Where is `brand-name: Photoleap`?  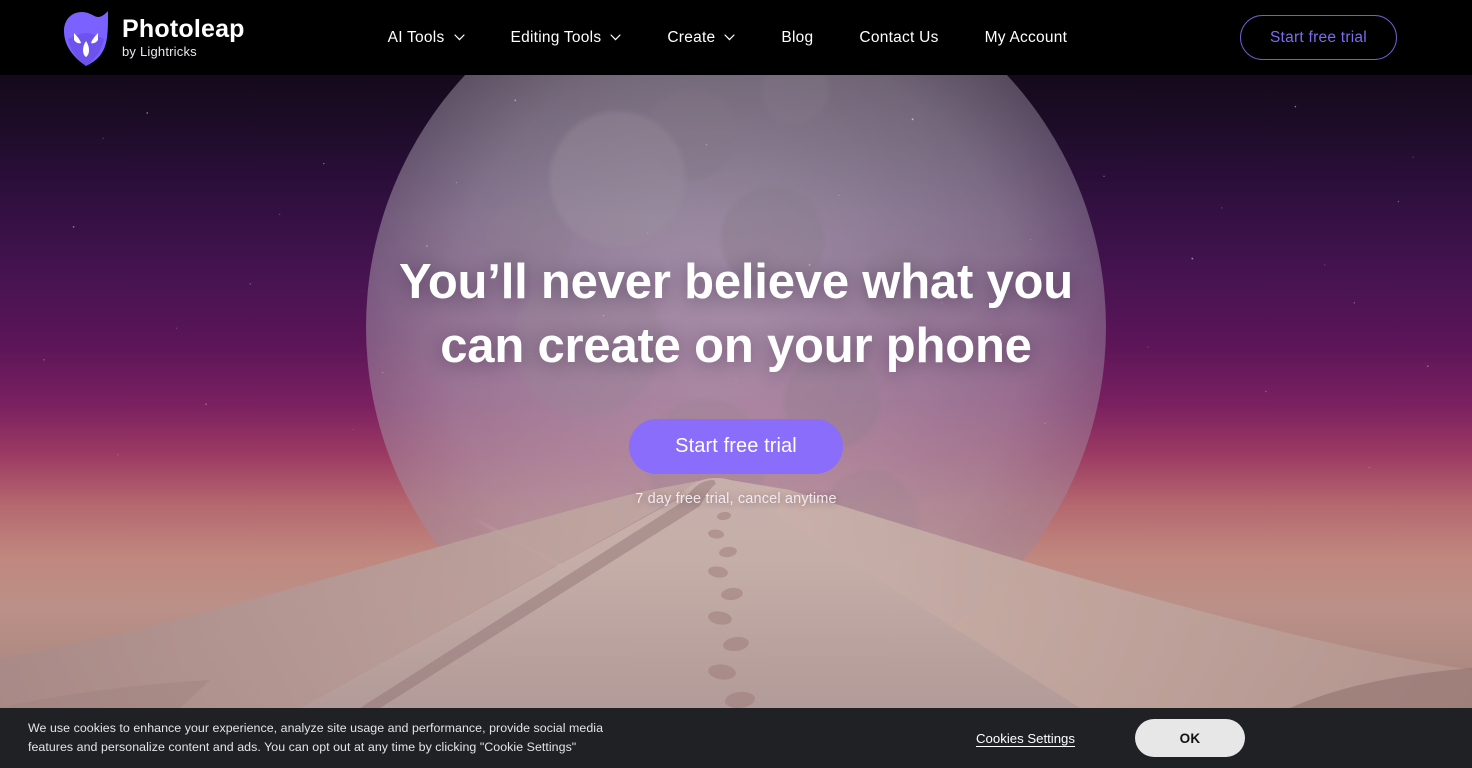 brand-name: Photoleap is located at coordinates (183, 28).